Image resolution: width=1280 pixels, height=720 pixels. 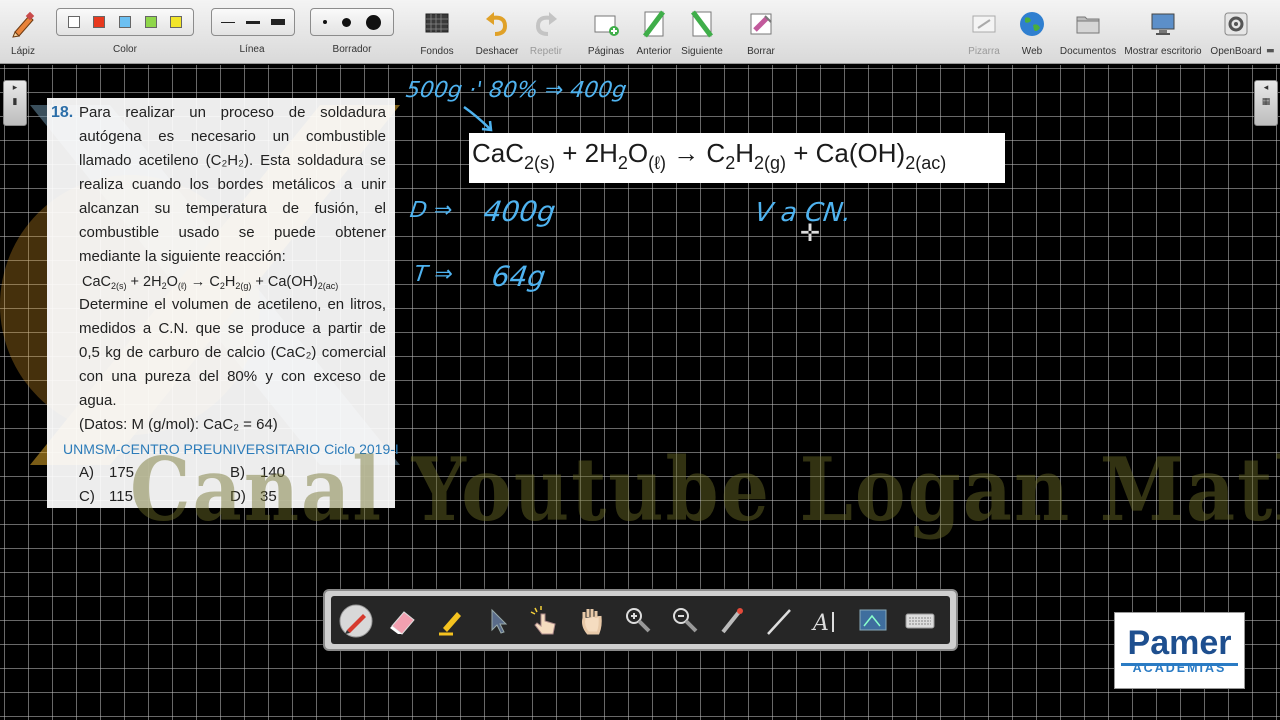 I want to click on stylus-palette: A, so click(x=640, y=620).